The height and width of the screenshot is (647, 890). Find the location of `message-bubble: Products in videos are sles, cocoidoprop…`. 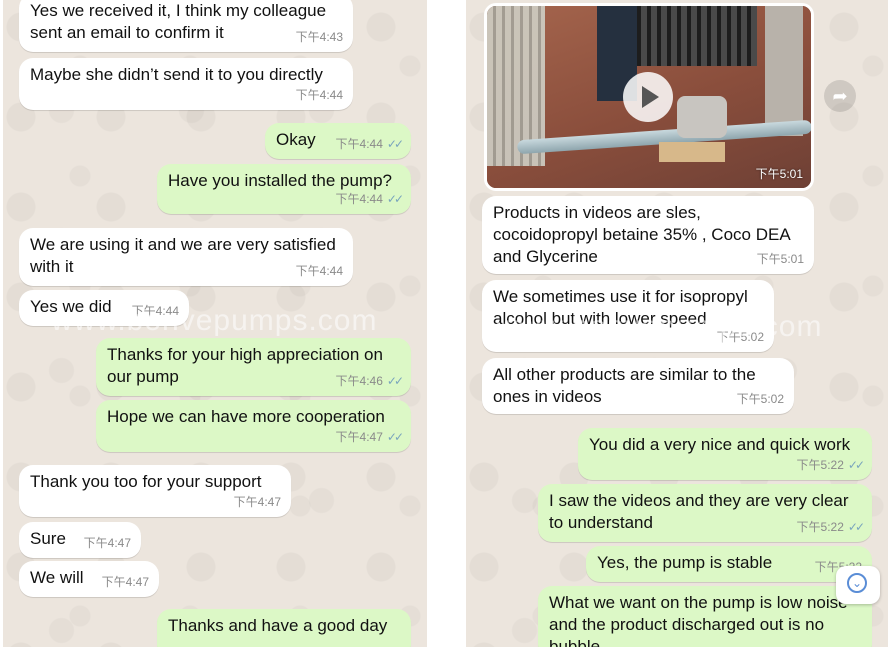

message-bubble: Products in videos are sles, cocoidoprop… is located at coordinates (648, 235).